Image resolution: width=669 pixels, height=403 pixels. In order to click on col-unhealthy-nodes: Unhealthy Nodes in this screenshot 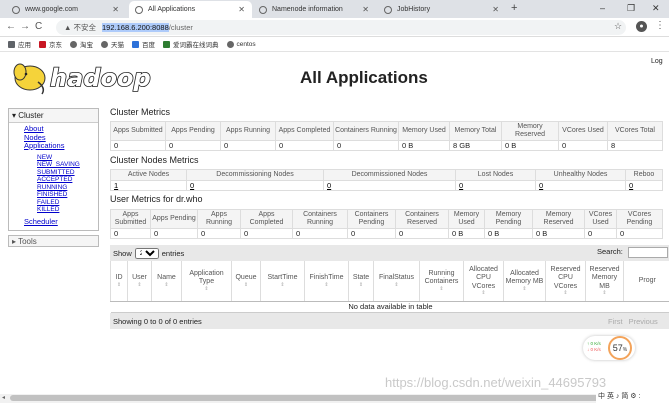, I will do `click(580, 175)`.